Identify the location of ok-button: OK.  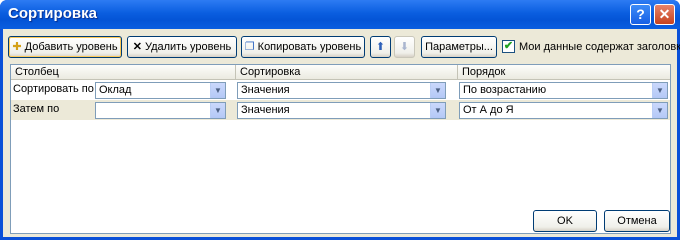
(565, 221).